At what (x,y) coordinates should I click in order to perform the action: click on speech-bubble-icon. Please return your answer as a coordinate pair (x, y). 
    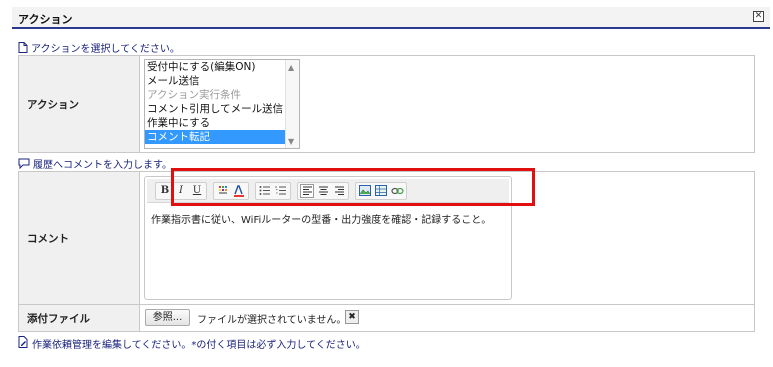
    Looking at the image, I should click on (24, 163).